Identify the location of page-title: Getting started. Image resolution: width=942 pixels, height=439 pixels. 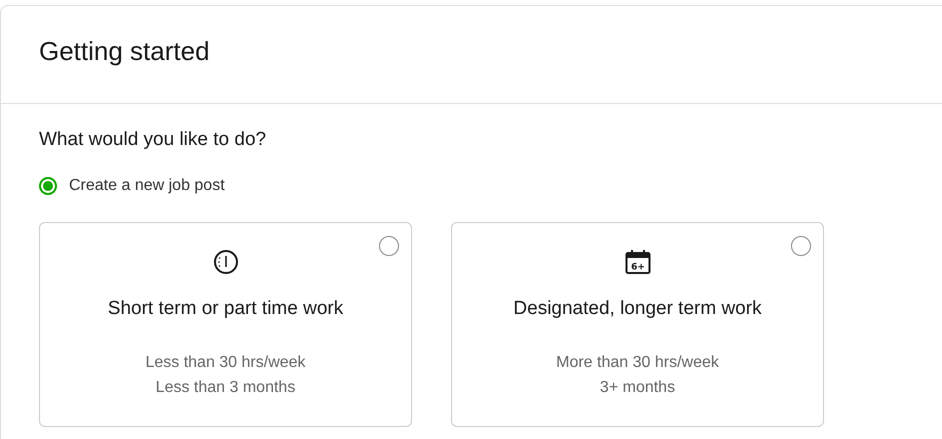
(124, 51).